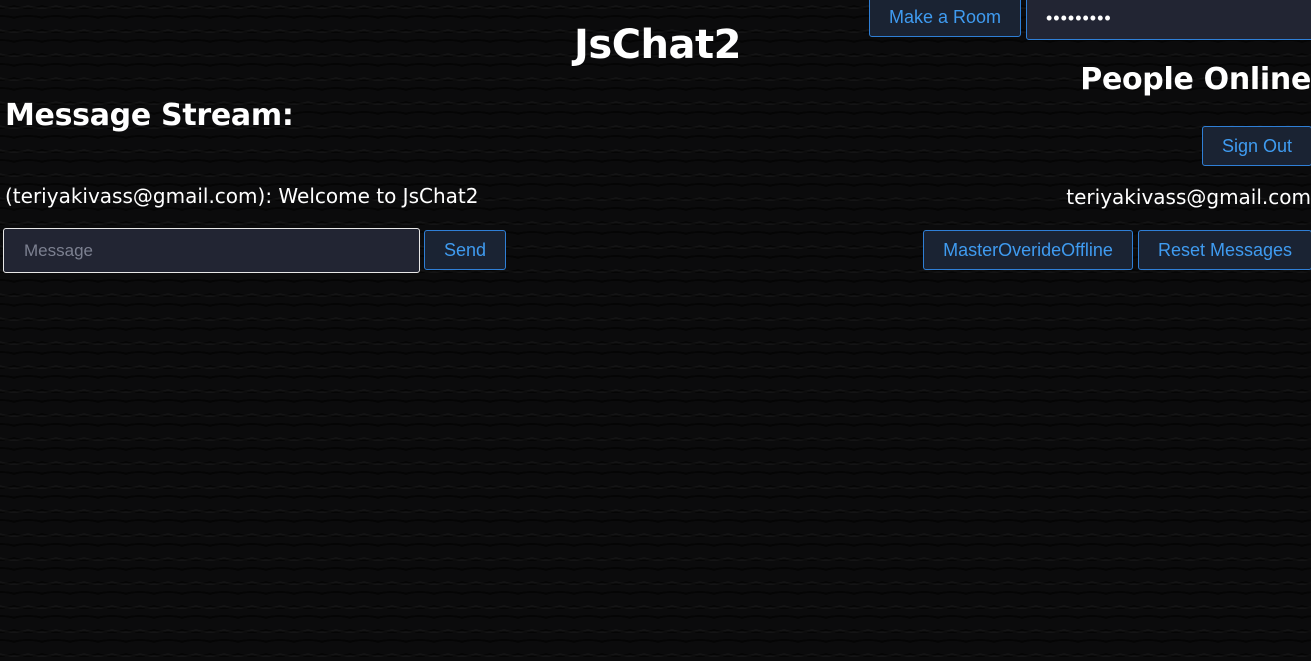 The width and height of the screenshot is (1311, 661). What do you see at coordinates (1028, 250) in the screenshot?
I see `master-override-offline-button: MasterOverideOffline` at bounding box center [1028, 250].